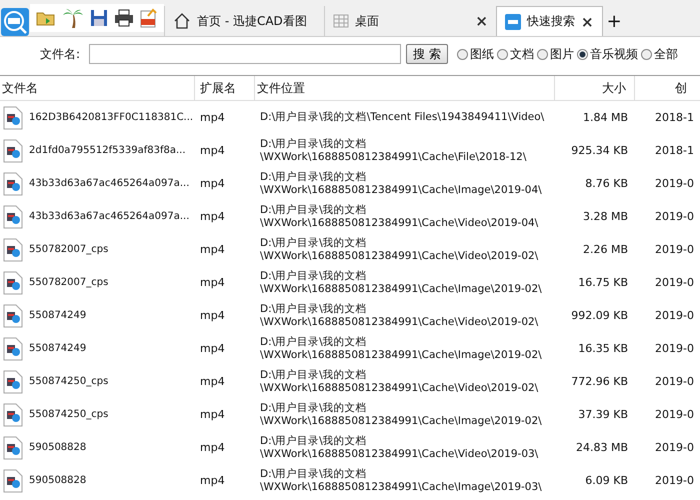 Image resolution: width=700 pixels, height=500 pixels. Describe the element at coordinates (97, 88) in the screenshot. I see `column-header: 文件名` at that location.